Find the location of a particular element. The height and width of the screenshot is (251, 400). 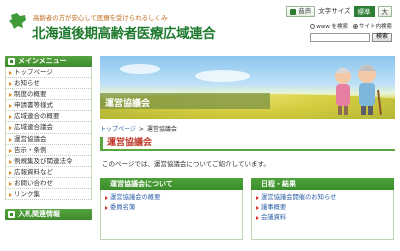

bidding-icon is located at coordinates (11, 215).